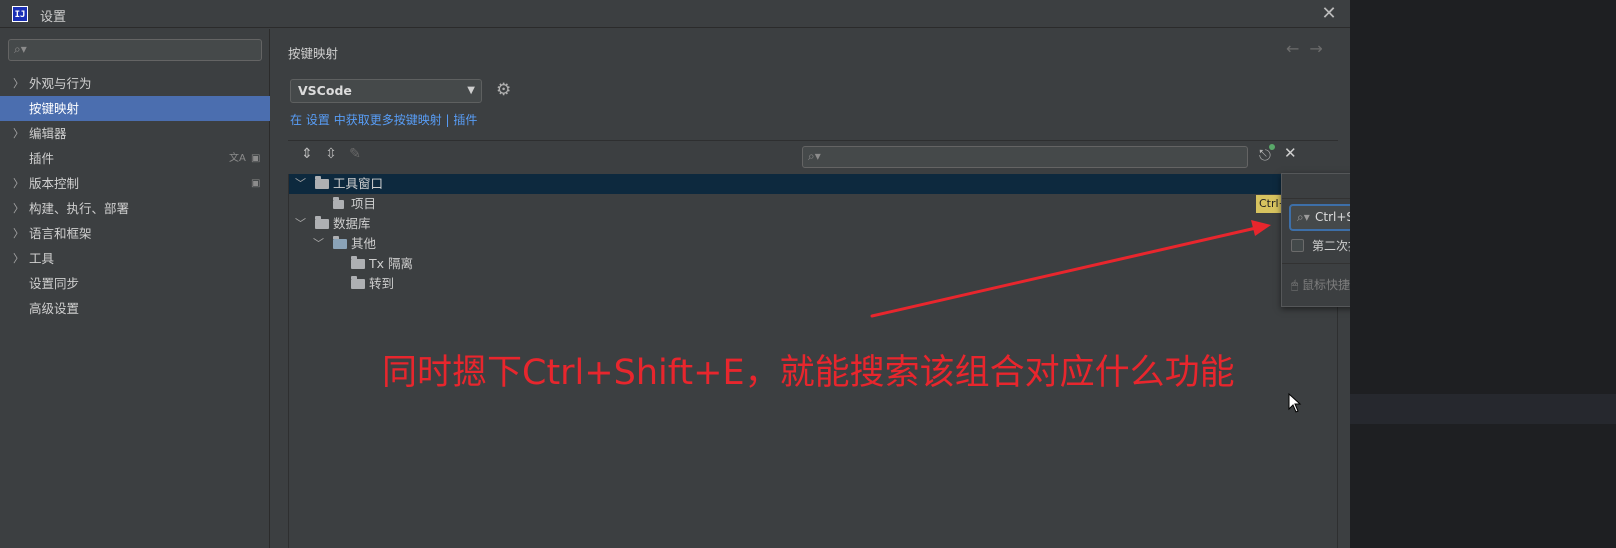  Describe the element at coordinates (471, 90) in the screenshot. I see `dropdown-arrow-icon: ▼` at that location.